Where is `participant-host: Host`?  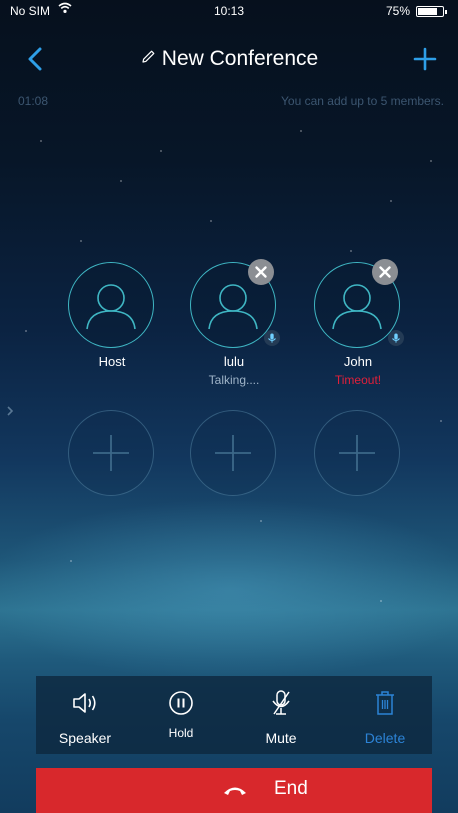
participant-host: Host is located at coordinates (112, 332).